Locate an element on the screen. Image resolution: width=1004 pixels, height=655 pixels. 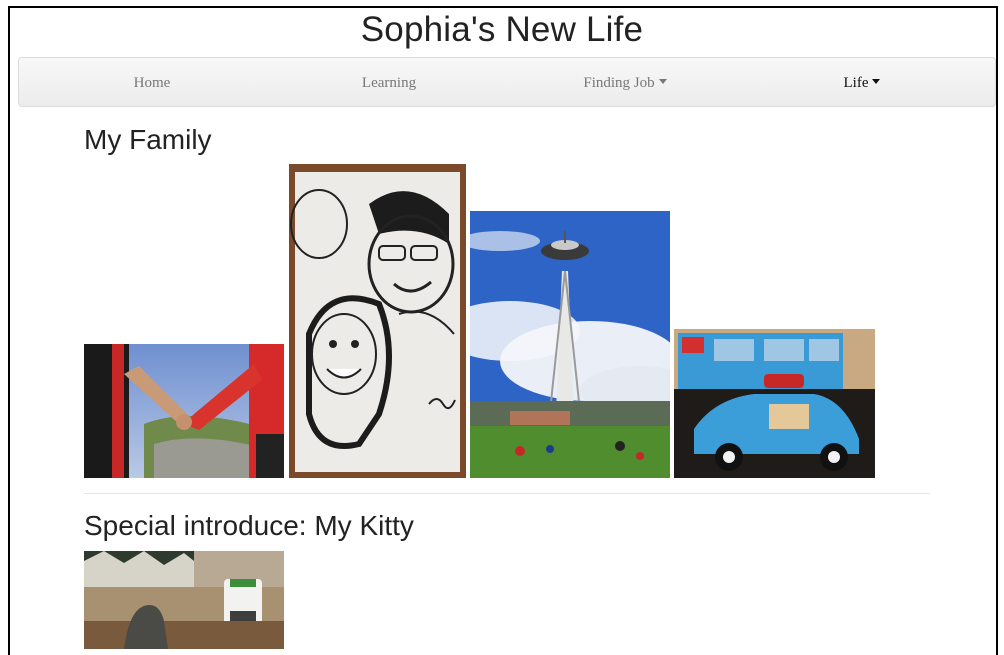
kitty-photo is located at coordinates (184, 600).